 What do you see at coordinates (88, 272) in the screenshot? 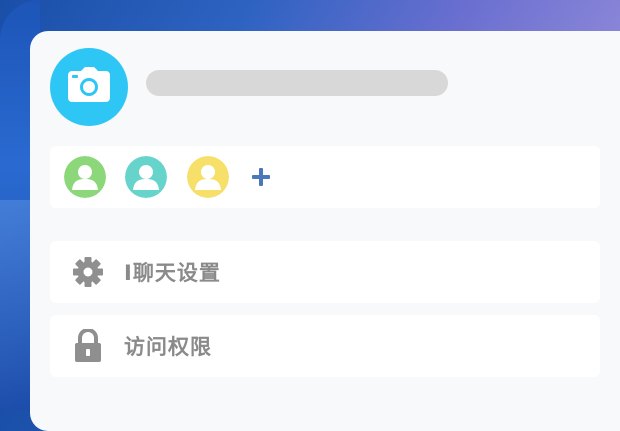
I see `gear-icon` at bounding box center [88, 272].